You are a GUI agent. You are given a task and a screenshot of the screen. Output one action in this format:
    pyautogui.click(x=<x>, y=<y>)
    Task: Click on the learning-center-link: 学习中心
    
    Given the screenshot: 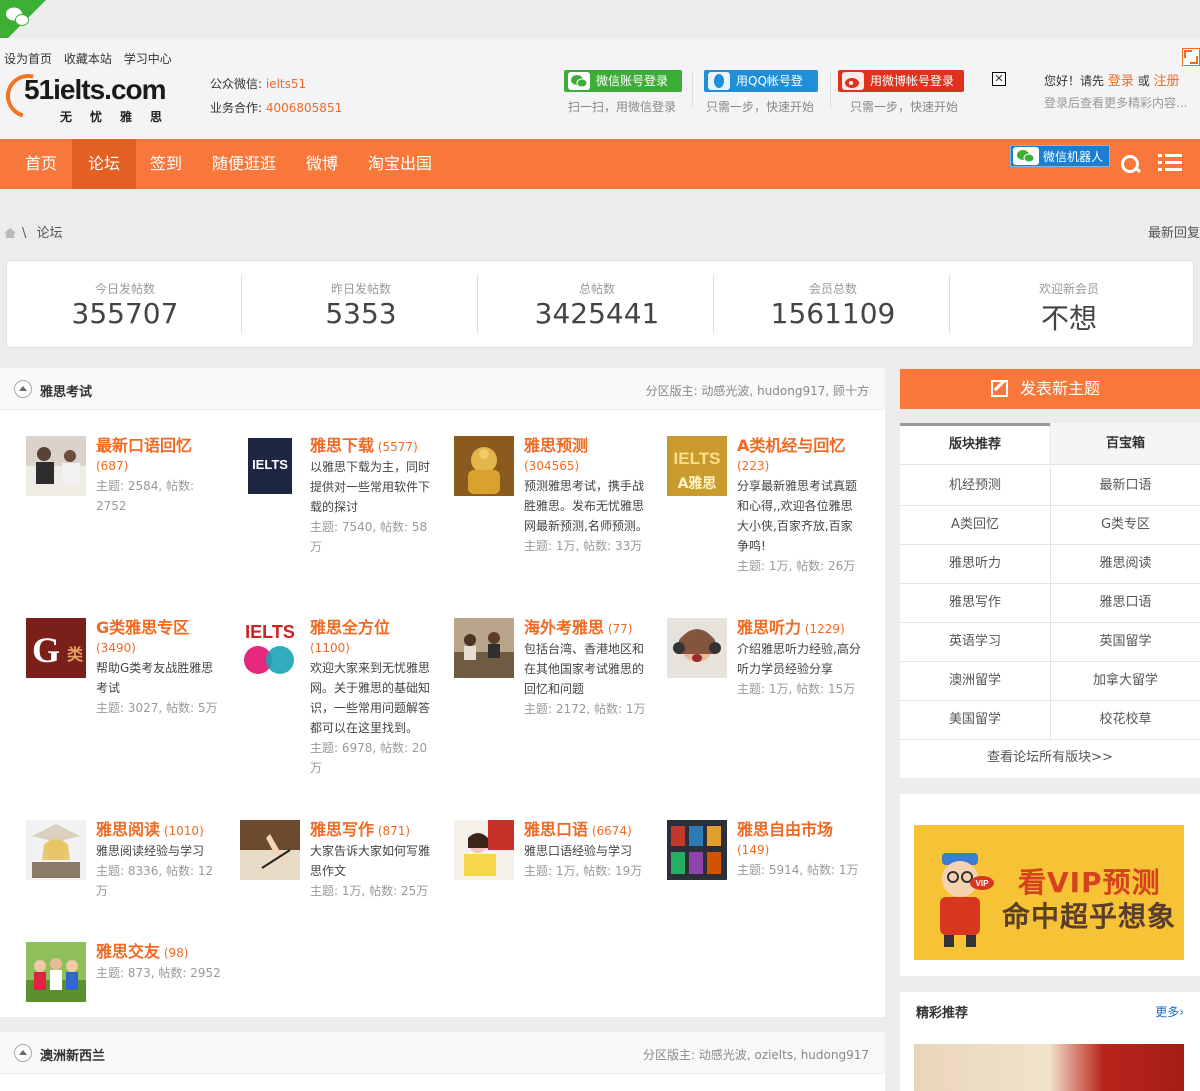 What is the action you would take?
    pyautogui.click(x=148, y=59)
    